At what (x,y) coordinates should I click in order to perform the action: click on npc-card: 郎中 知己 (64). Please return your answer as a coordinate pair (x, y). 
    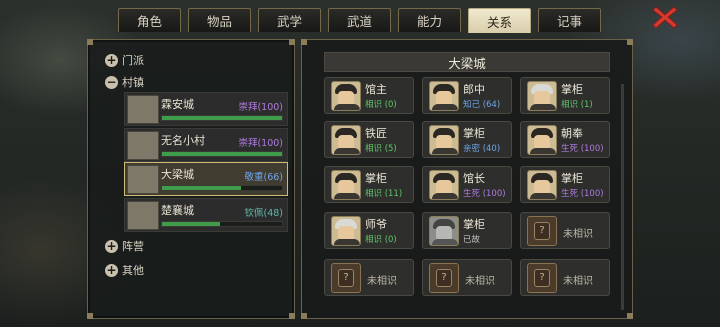
    Looking at the image, I should click on (467, 95).